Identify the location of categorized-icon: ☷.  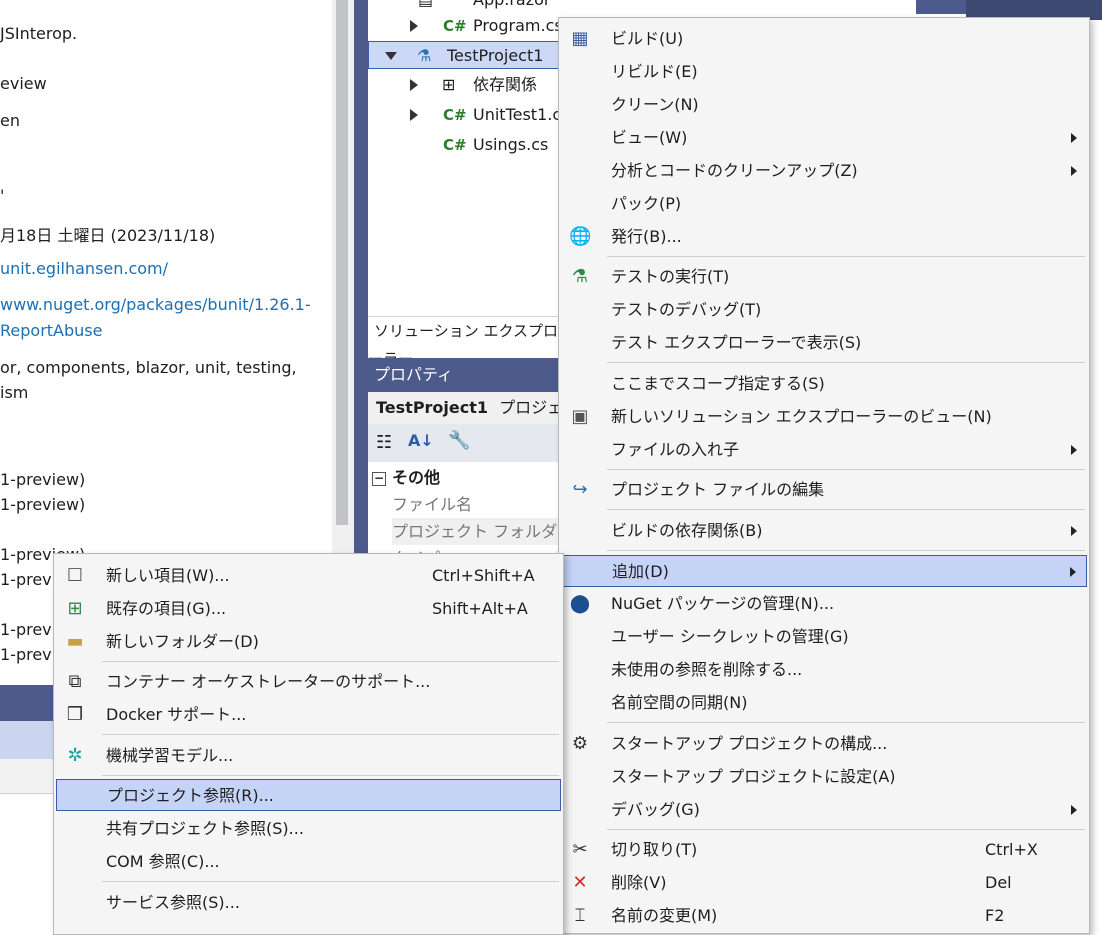
(384, 442).